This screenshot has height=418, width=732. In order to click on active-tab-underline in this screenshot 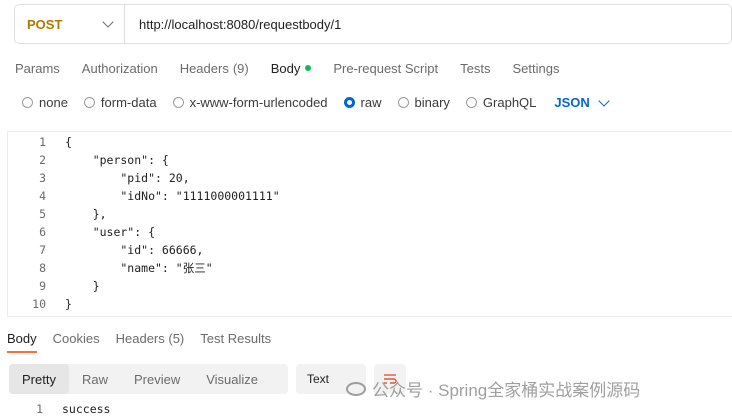, I will do `click(22, 352)`.